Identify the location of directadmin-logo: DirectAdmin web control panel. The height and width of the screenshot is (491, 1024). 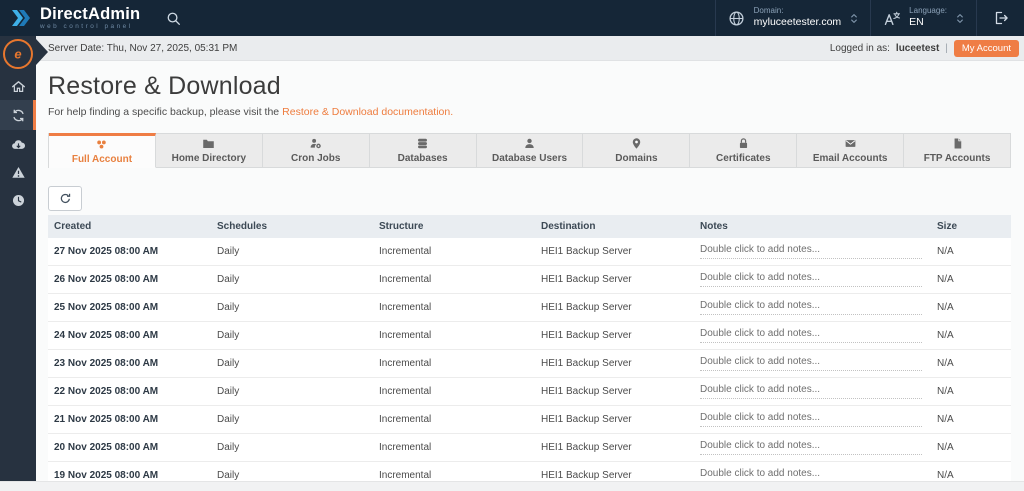
(72, 18).